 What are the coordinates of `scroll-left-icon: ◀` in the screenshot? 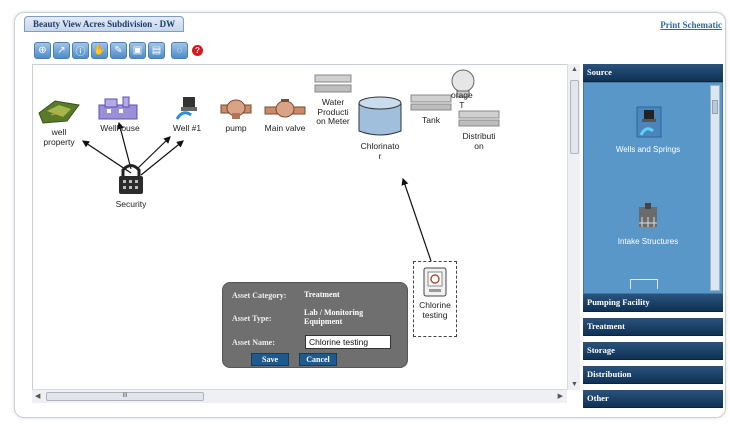 It's located at (37, 396).